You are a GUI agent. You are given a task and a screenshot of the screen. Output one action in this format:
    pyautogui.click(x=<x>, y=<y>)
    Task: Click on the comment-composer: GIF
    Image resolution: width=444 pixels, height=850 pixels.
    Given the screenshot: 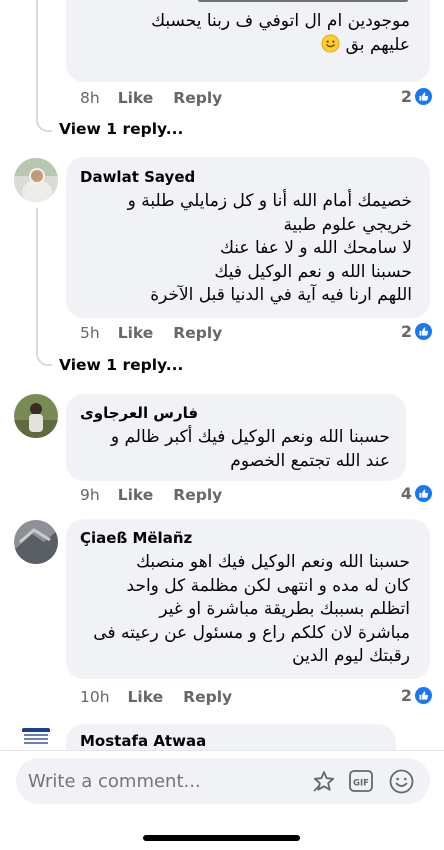 What is the action you would take?
    pyautogui.click(x=223, y=782)
    